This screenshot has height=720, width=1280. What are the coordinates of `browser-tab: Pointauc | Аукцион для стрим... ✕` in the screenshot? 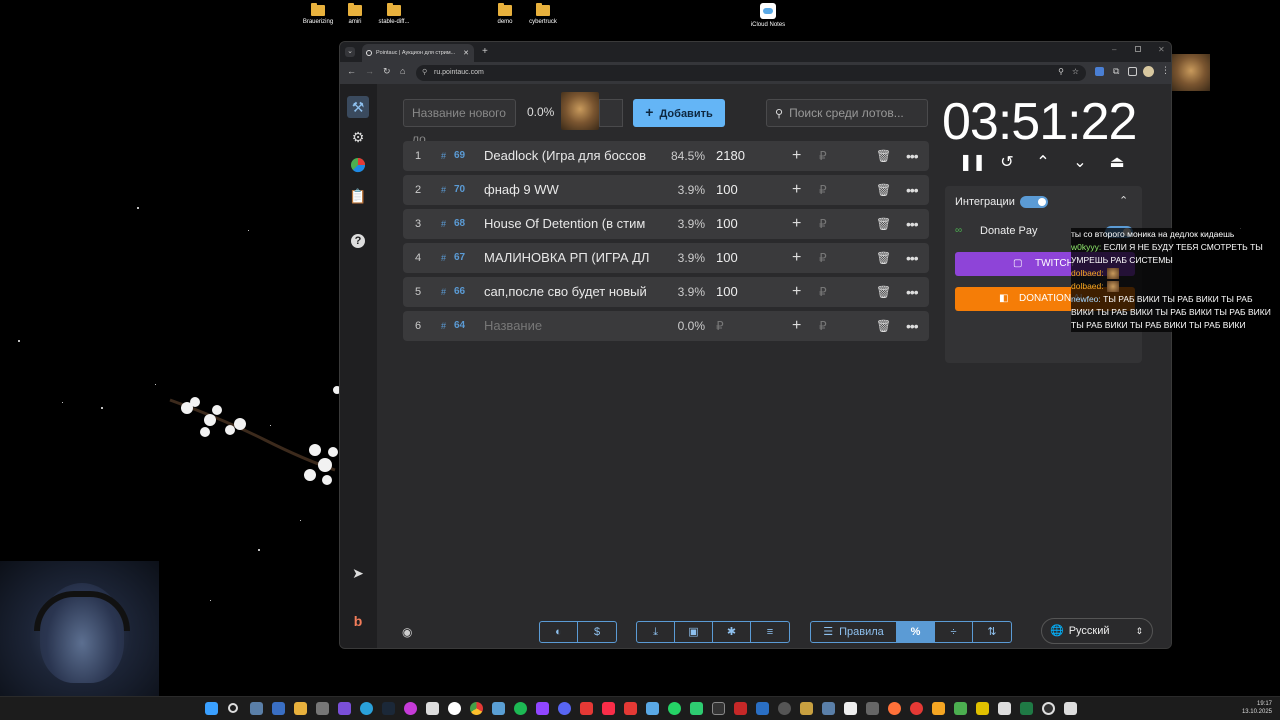 It's located at (418, 53).